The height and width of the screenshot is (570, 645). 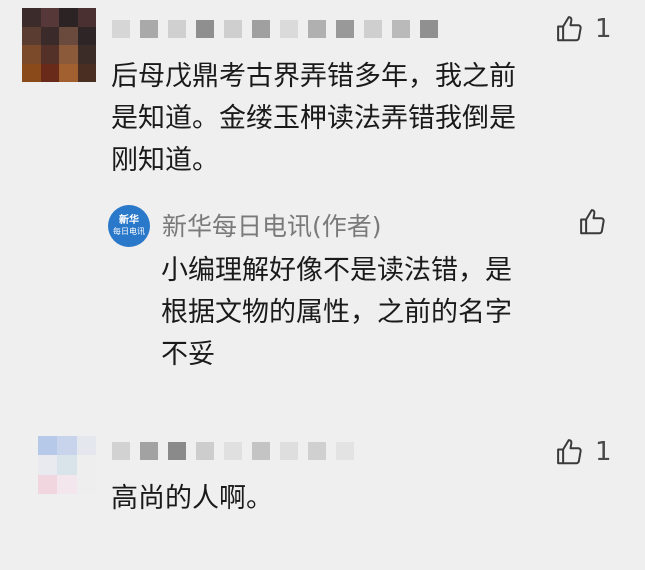 I want to click on comment-text-line: 是知道。金缕玉柙读法弄错我倒是, so click(x=313, y=118).